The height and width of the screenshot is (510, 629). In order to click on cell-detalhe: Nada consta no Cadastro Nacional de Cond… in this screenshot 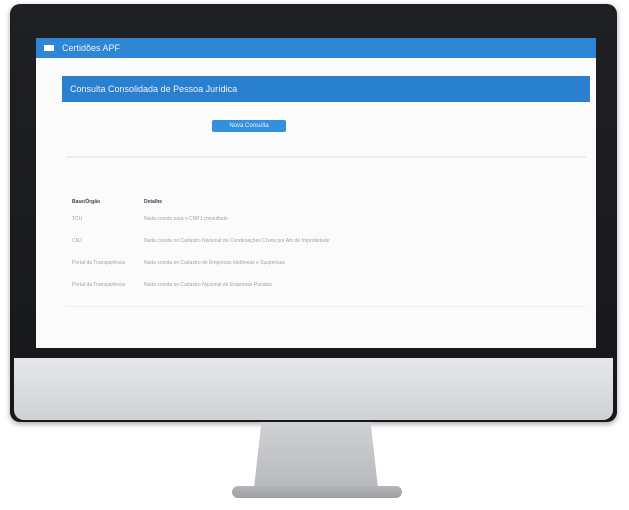, I will do `click(237, 241)`.